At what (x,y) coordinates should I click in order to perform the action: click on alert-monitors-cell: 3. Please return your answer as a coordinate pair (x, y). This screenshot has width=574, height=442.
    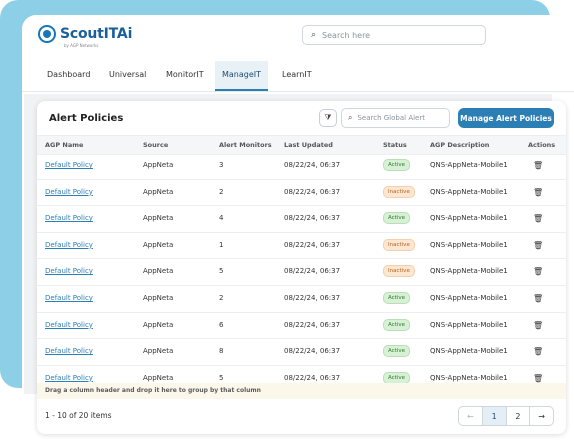
    Looking at the image, I should click on (221, 165).